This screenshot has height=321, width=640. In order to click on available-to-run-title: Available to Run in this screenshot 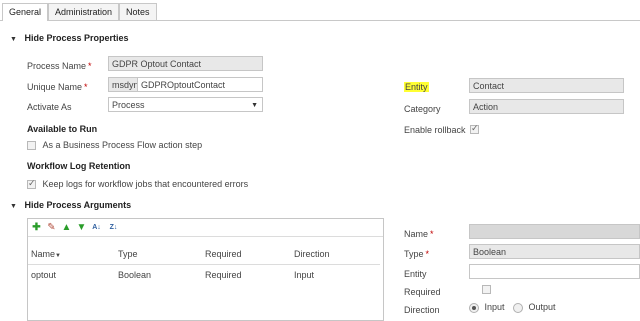, I will do `click(62, 129)`.